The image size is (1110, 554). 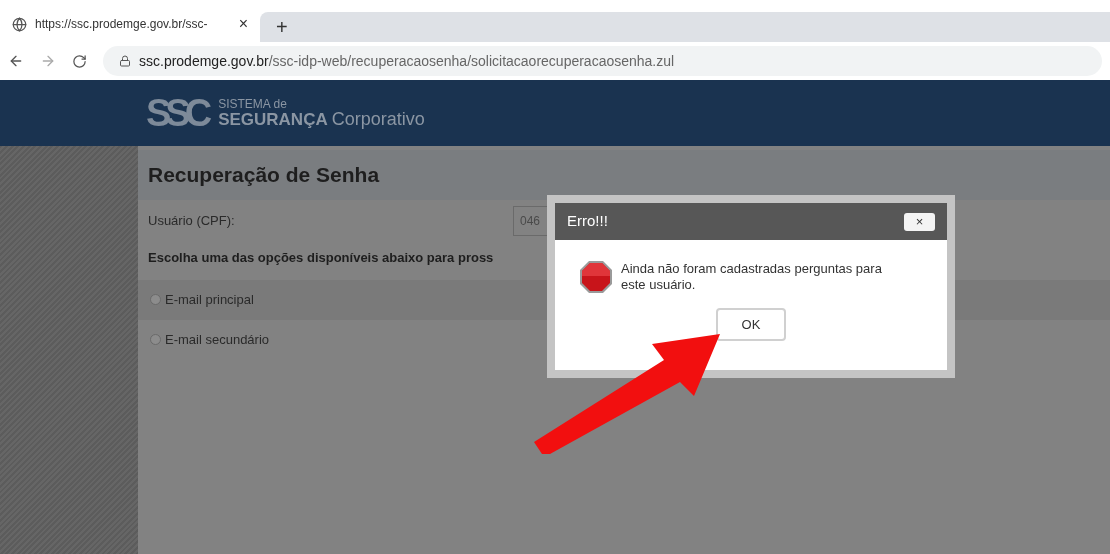 I want to click on new-tab-button: +, so click(x=282, y=27).